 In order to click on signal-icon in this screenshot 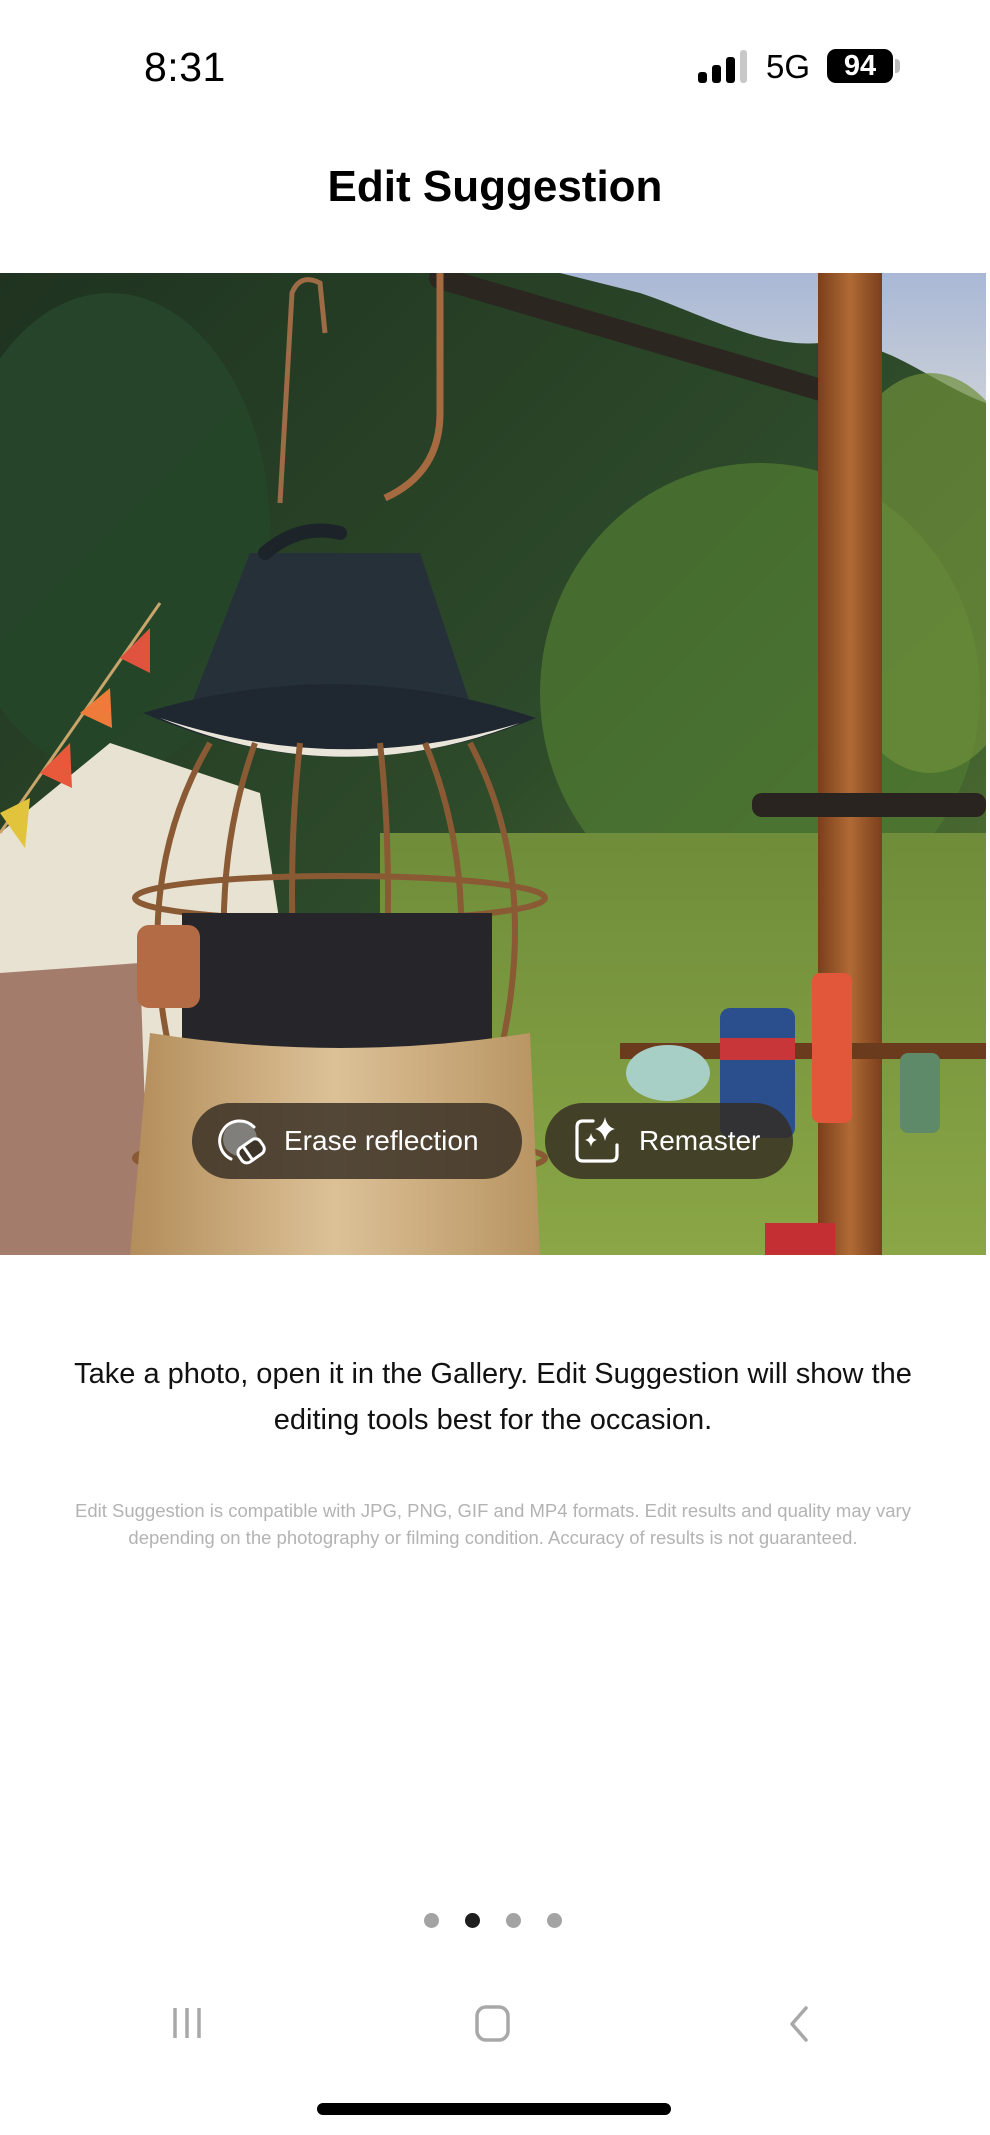, I will do `click(724, 66)`.